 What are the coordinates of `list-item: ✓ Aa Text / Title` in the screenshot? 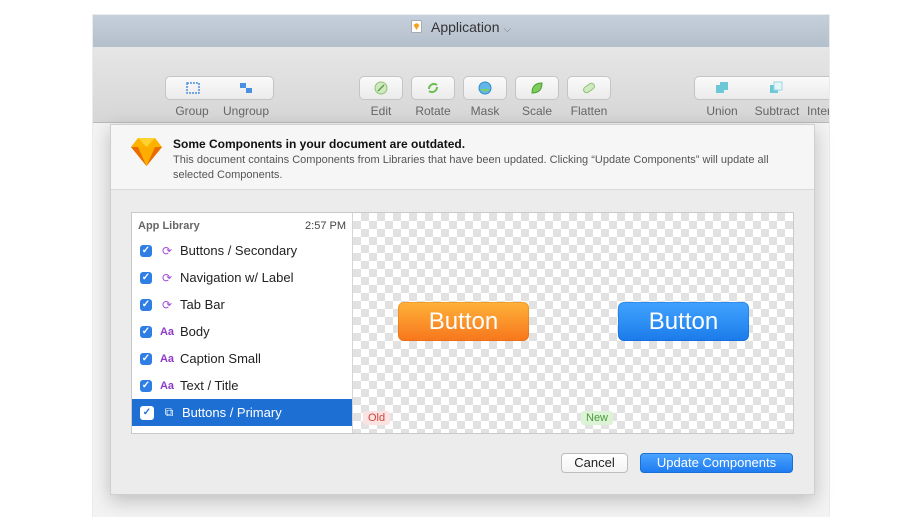 It's located at (242, 385).